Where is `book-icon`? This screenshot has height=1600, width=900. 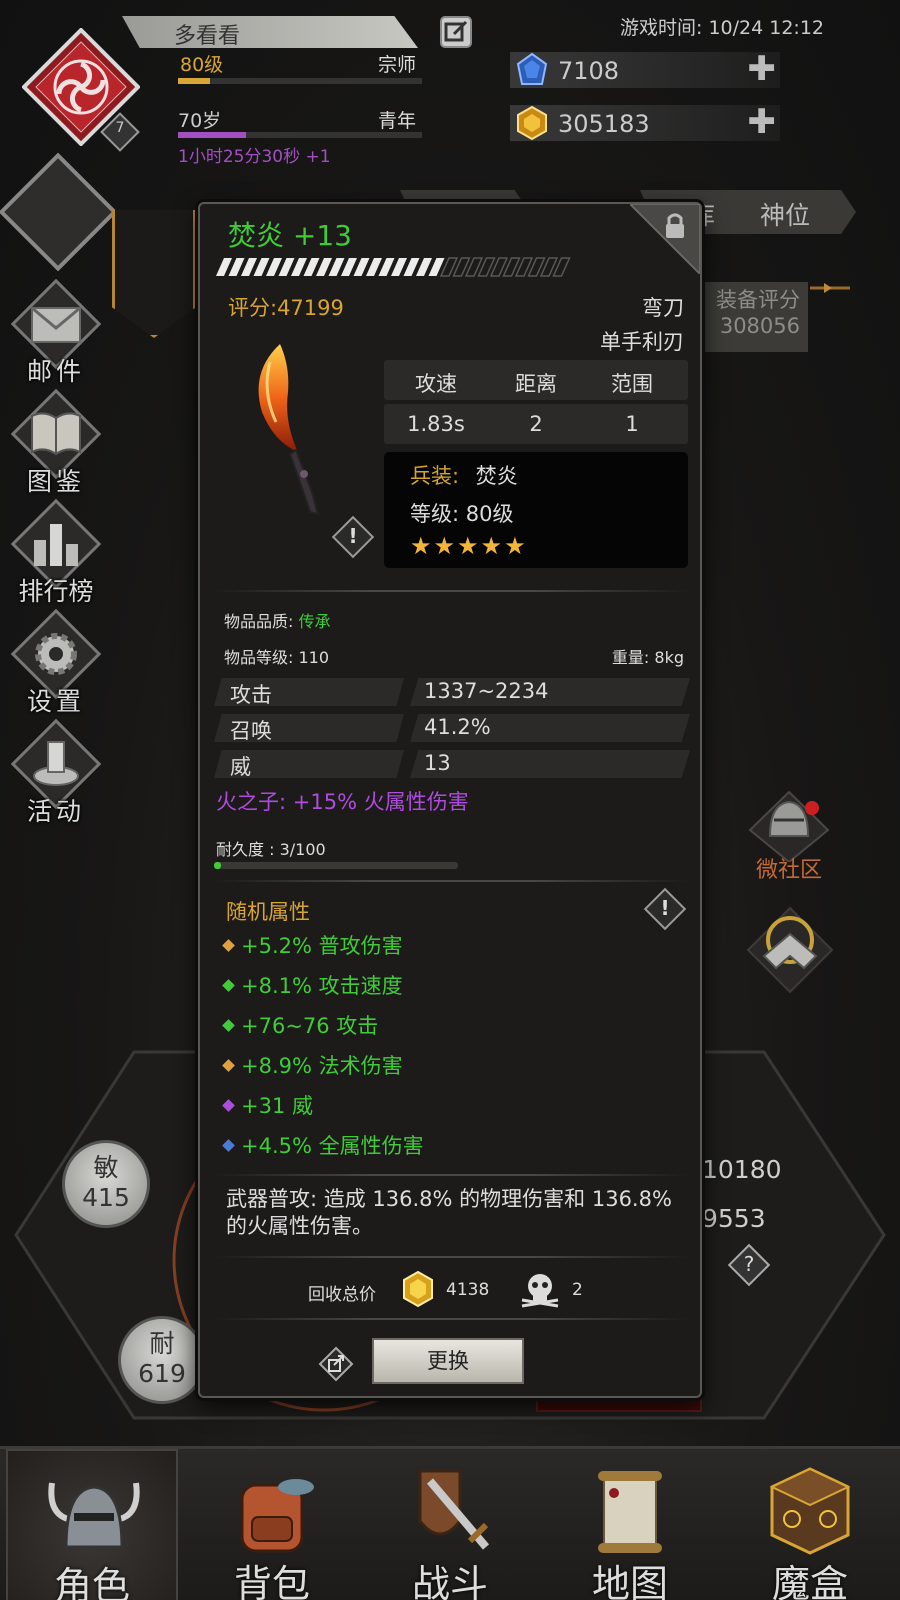 book-icon is located at coordinates (56, 434).